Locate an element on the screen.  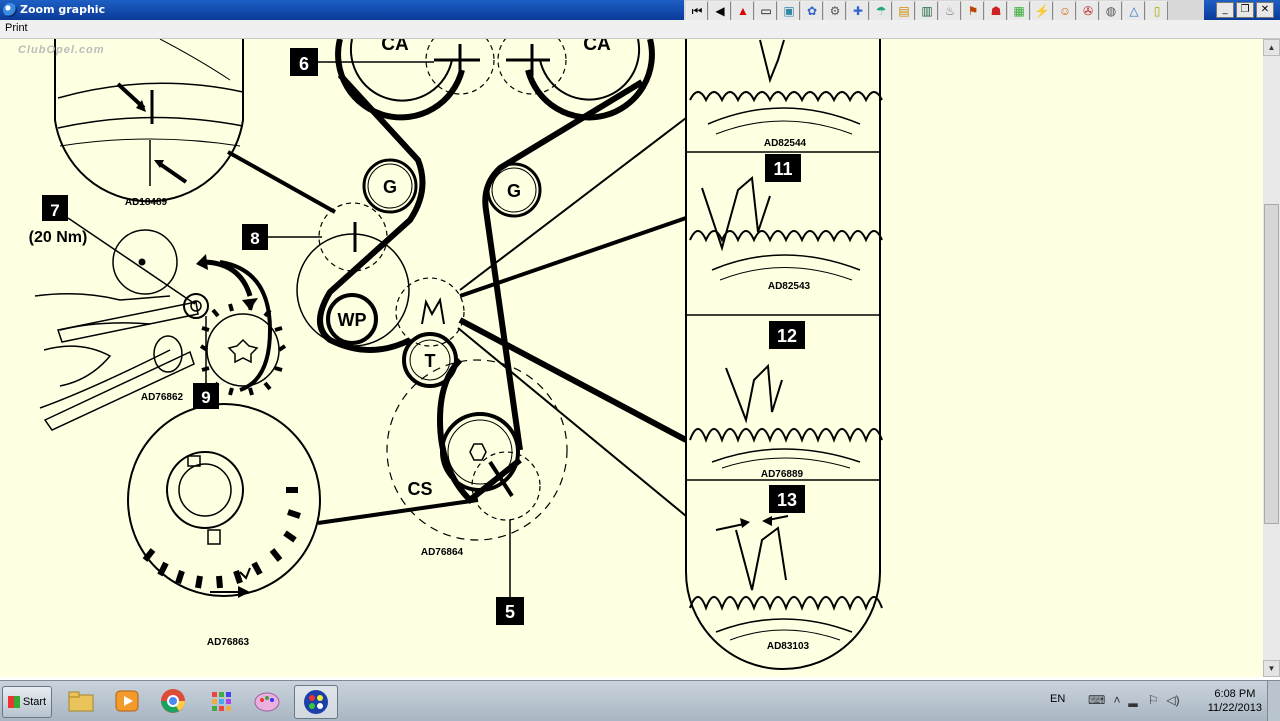
previous-icon: ◀ is located at coordinates (720, 11).